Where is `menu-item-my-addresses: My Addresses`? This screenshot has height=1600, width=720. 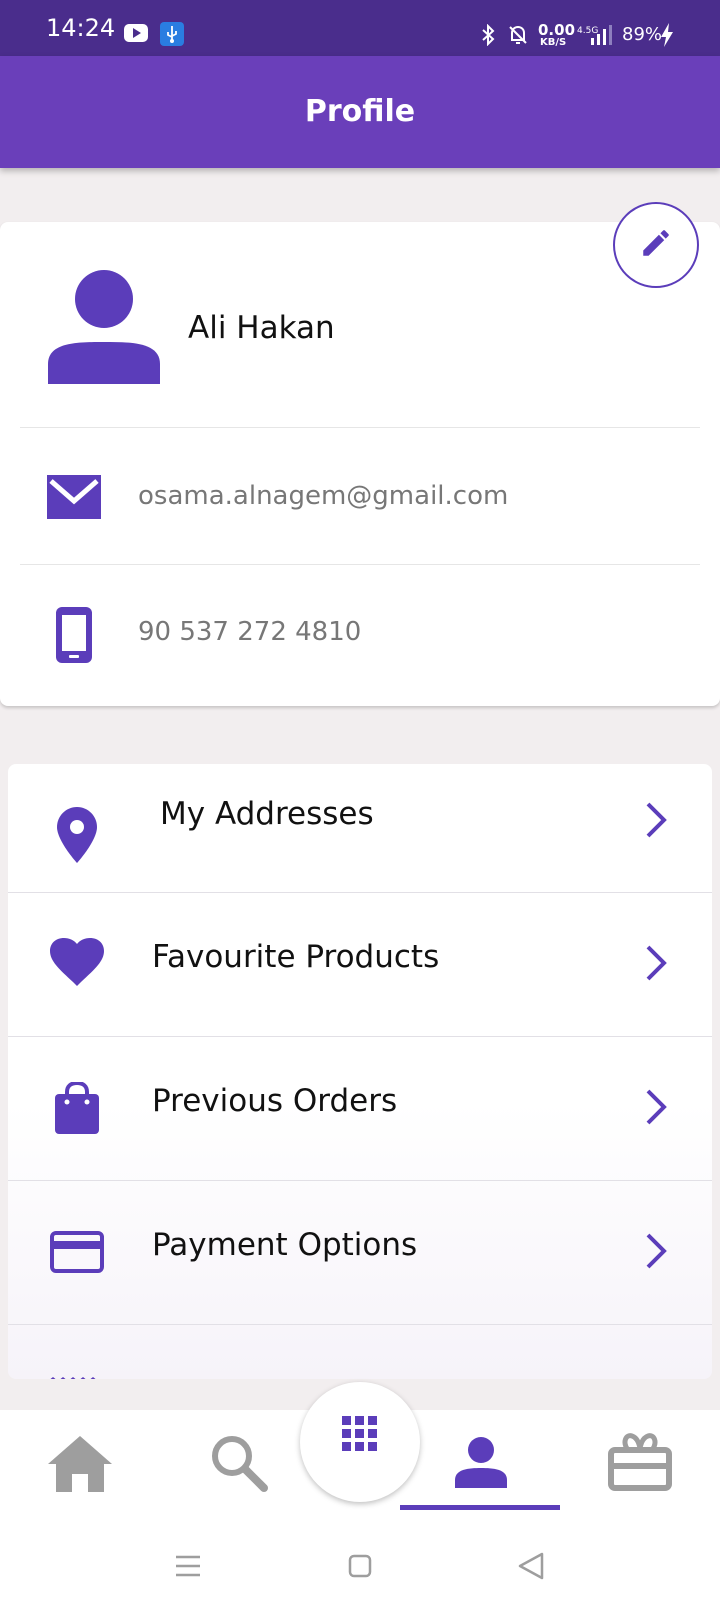 menu-item-my-addresses: My Addresses is located at coordinates (360, 836).